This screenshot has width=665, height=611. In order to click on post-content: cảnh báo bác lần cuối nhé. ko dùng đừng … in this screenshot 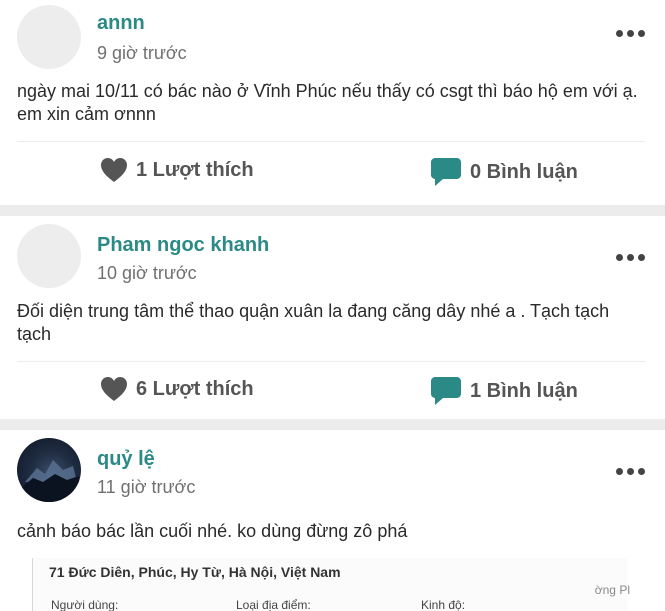, I will do `click(212, 531)`.